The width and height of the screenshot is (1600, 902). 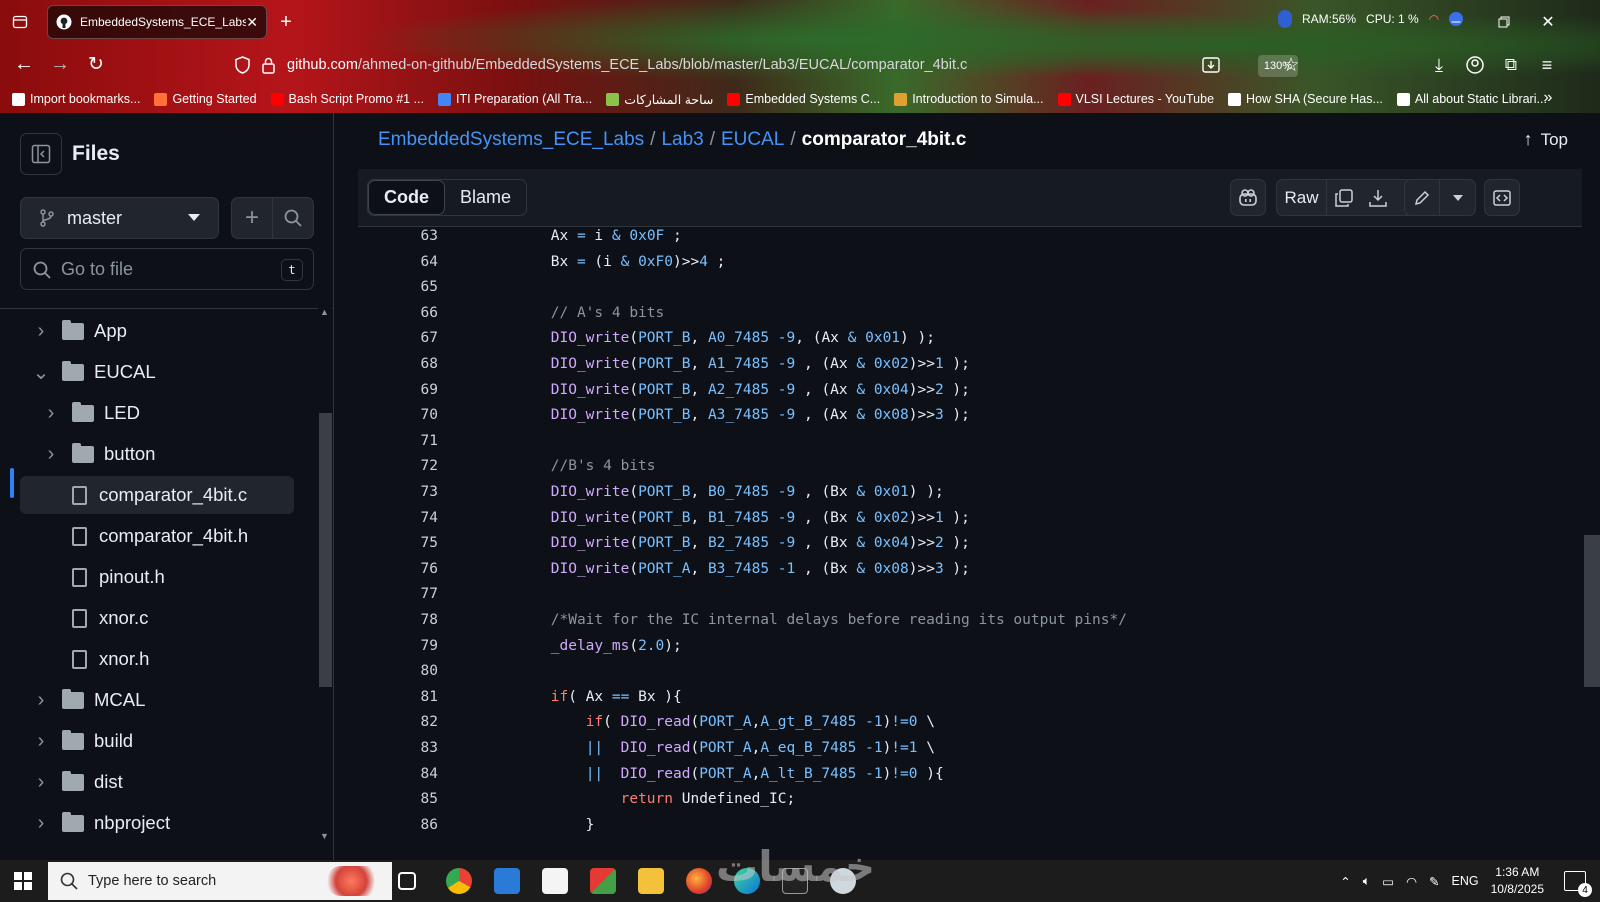 I want to click on breadcrumb-eucal: EUCAL, so click(x=752, y=140).